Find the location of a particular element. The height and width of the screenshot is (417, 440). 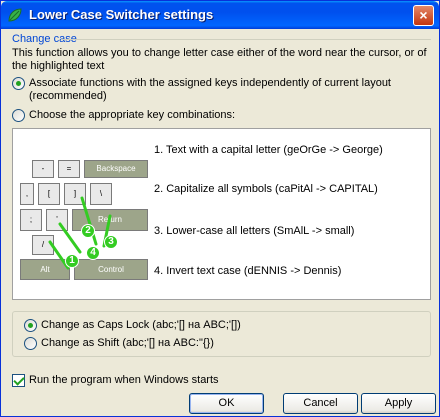

checkbox-run-at-startup: Run the program when Windows starts is located at coordinates (115, 380).